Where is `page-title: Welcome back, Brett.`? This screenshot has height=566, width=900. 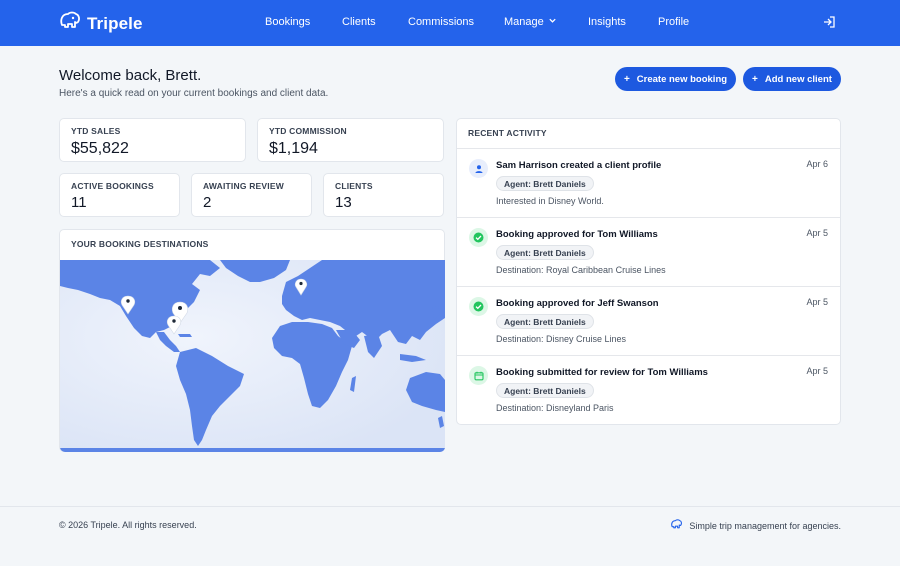
page-title: Welcome back, Brett. is located at coordinates (130, 75).